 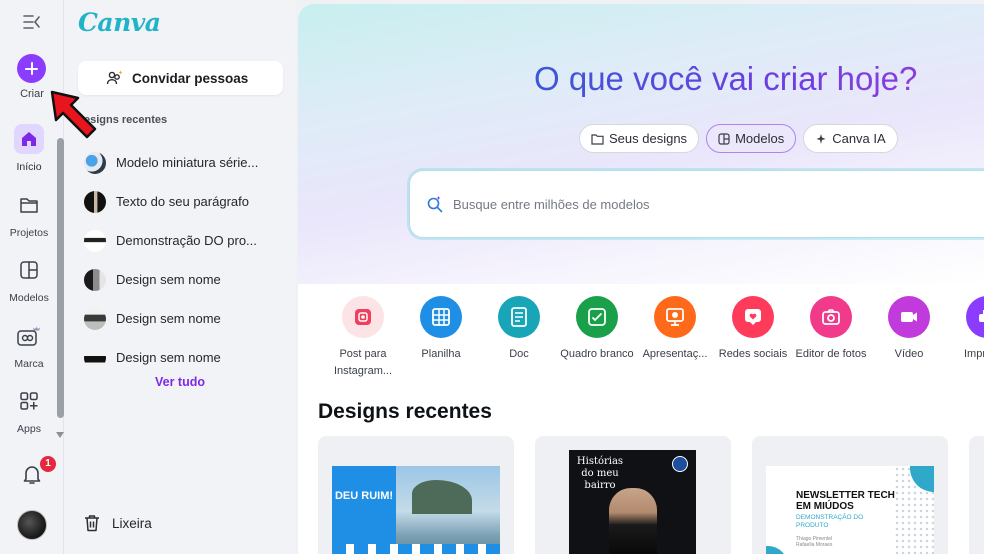 What do you see at coordinates (29, 401) in the screenshot?
I see `apps-icon` at bounding box center [29, 401].